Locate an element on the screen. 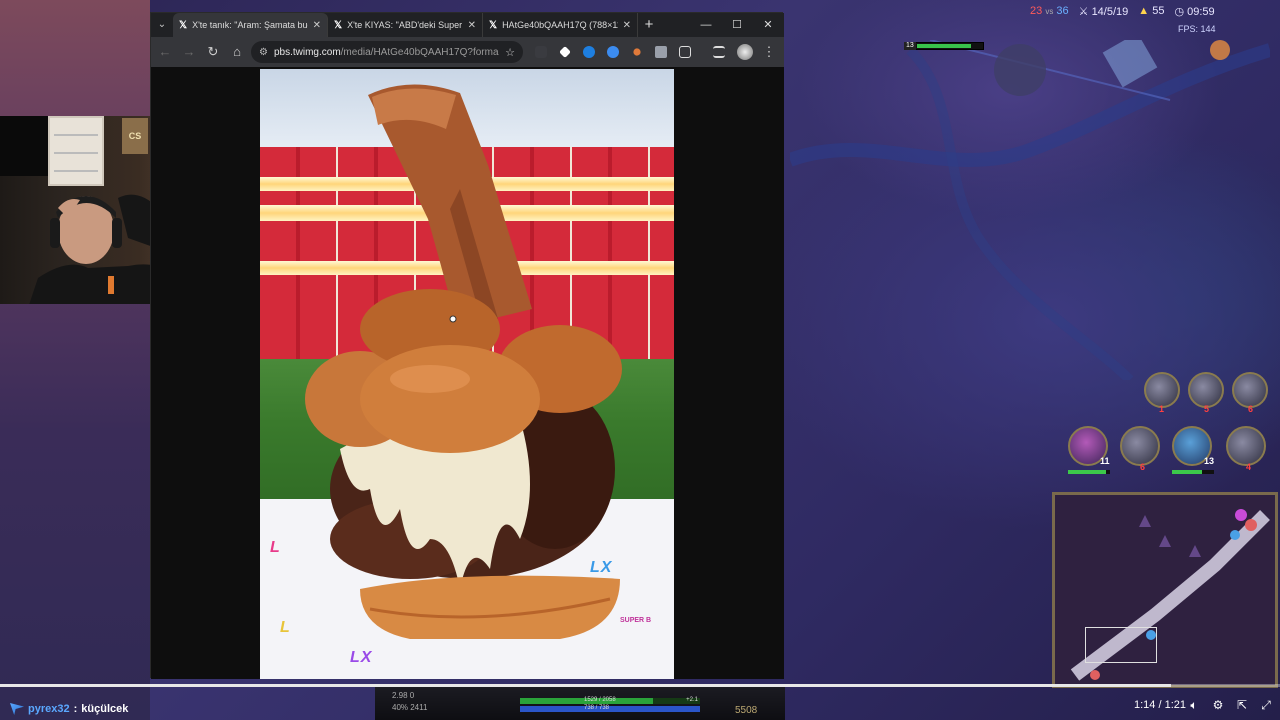 The width and height of the screenshot is (1280, 720). top-portrait-level-1: 1 is located at coordinates (1162, 409).